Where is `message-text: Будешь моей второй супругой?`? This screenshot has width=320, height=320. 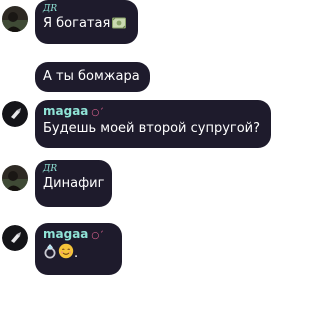 message-text: Будешь моей второй супругой? is located at coordinates (152, 128).